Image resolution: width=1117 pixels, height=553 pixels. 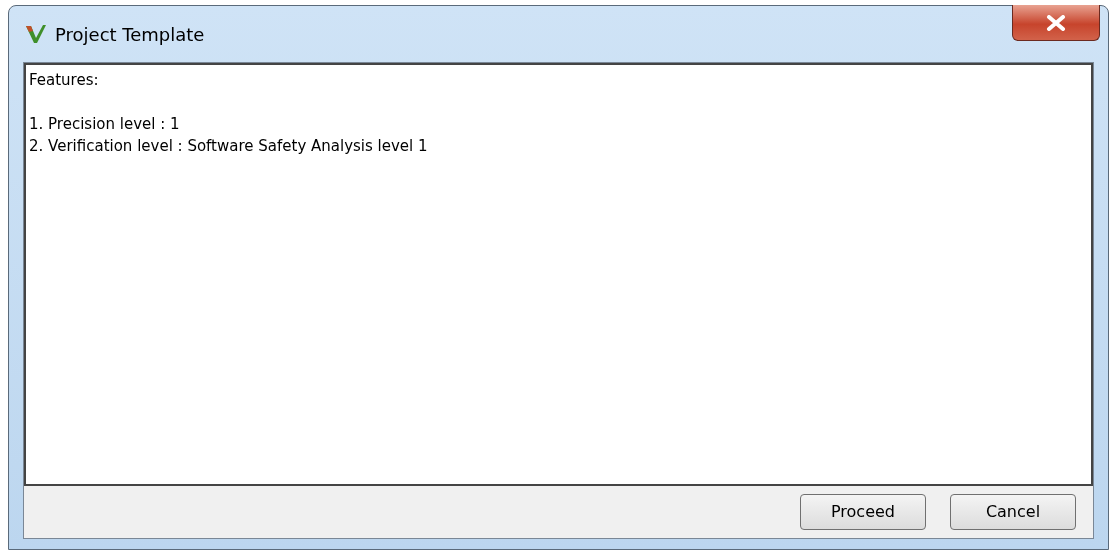 What do you see at coordinates (36, 34) in the screenshot?
I see `checkmark-logo-icon` at bounding box center [36, 34].